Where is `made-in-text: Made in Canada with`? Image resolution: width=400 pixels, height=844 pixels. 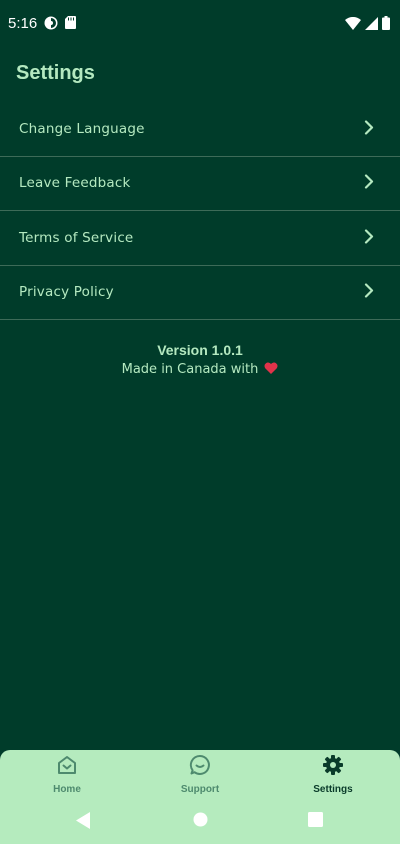 made-in-text: Made in Canada with is located at coordinates (190, 369).